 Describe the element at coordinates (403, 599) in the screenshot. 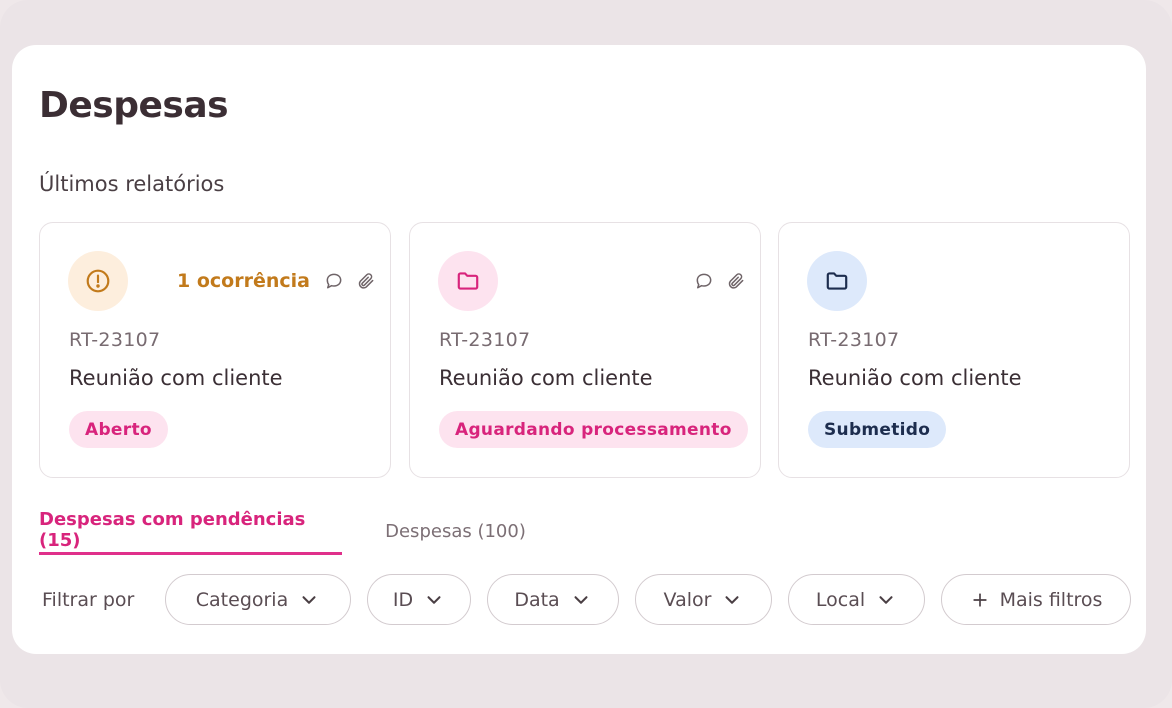

I see `filter-chip-label: ID` at that location.